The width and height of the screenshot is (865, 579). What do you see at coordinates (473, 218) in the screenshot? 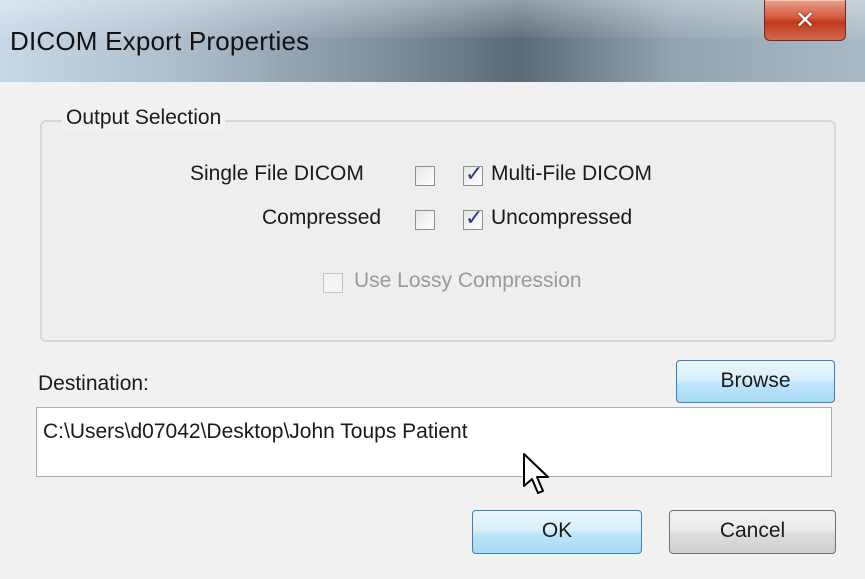
I see `uncompressed-checkbox` at bounding box center [473, 218].